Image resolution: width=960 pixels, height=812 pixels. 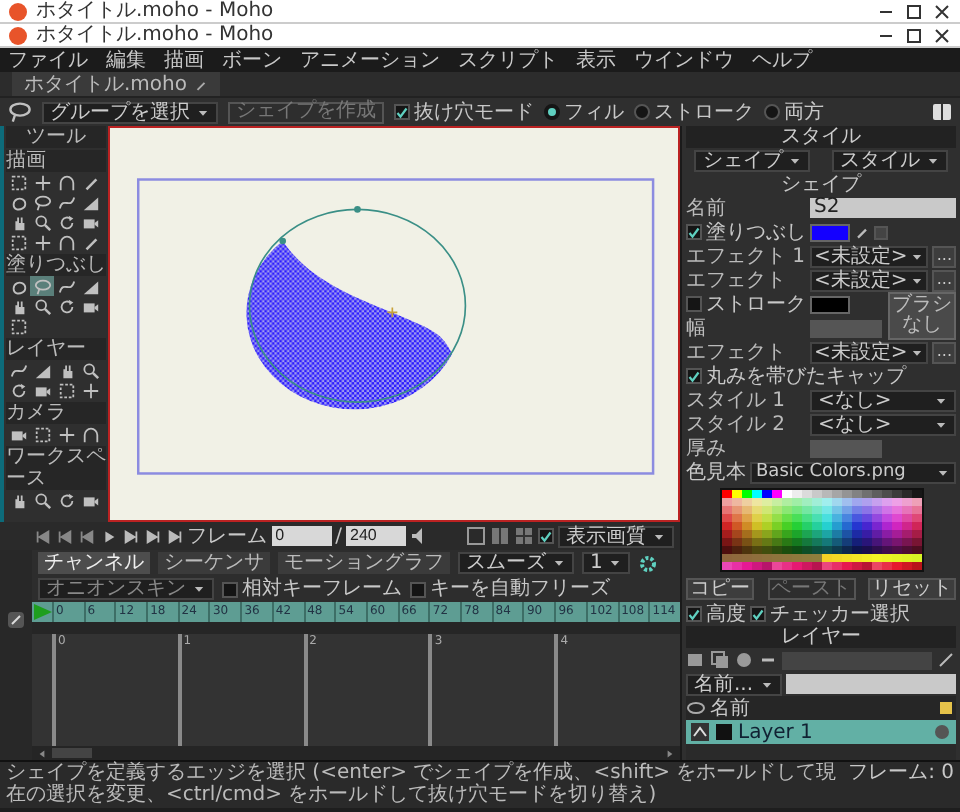 What do you see at coordinates (516, 563) in the screenshot?
I see `interpolation-dropdown: スムーズ` at bounding box center [516, 563].